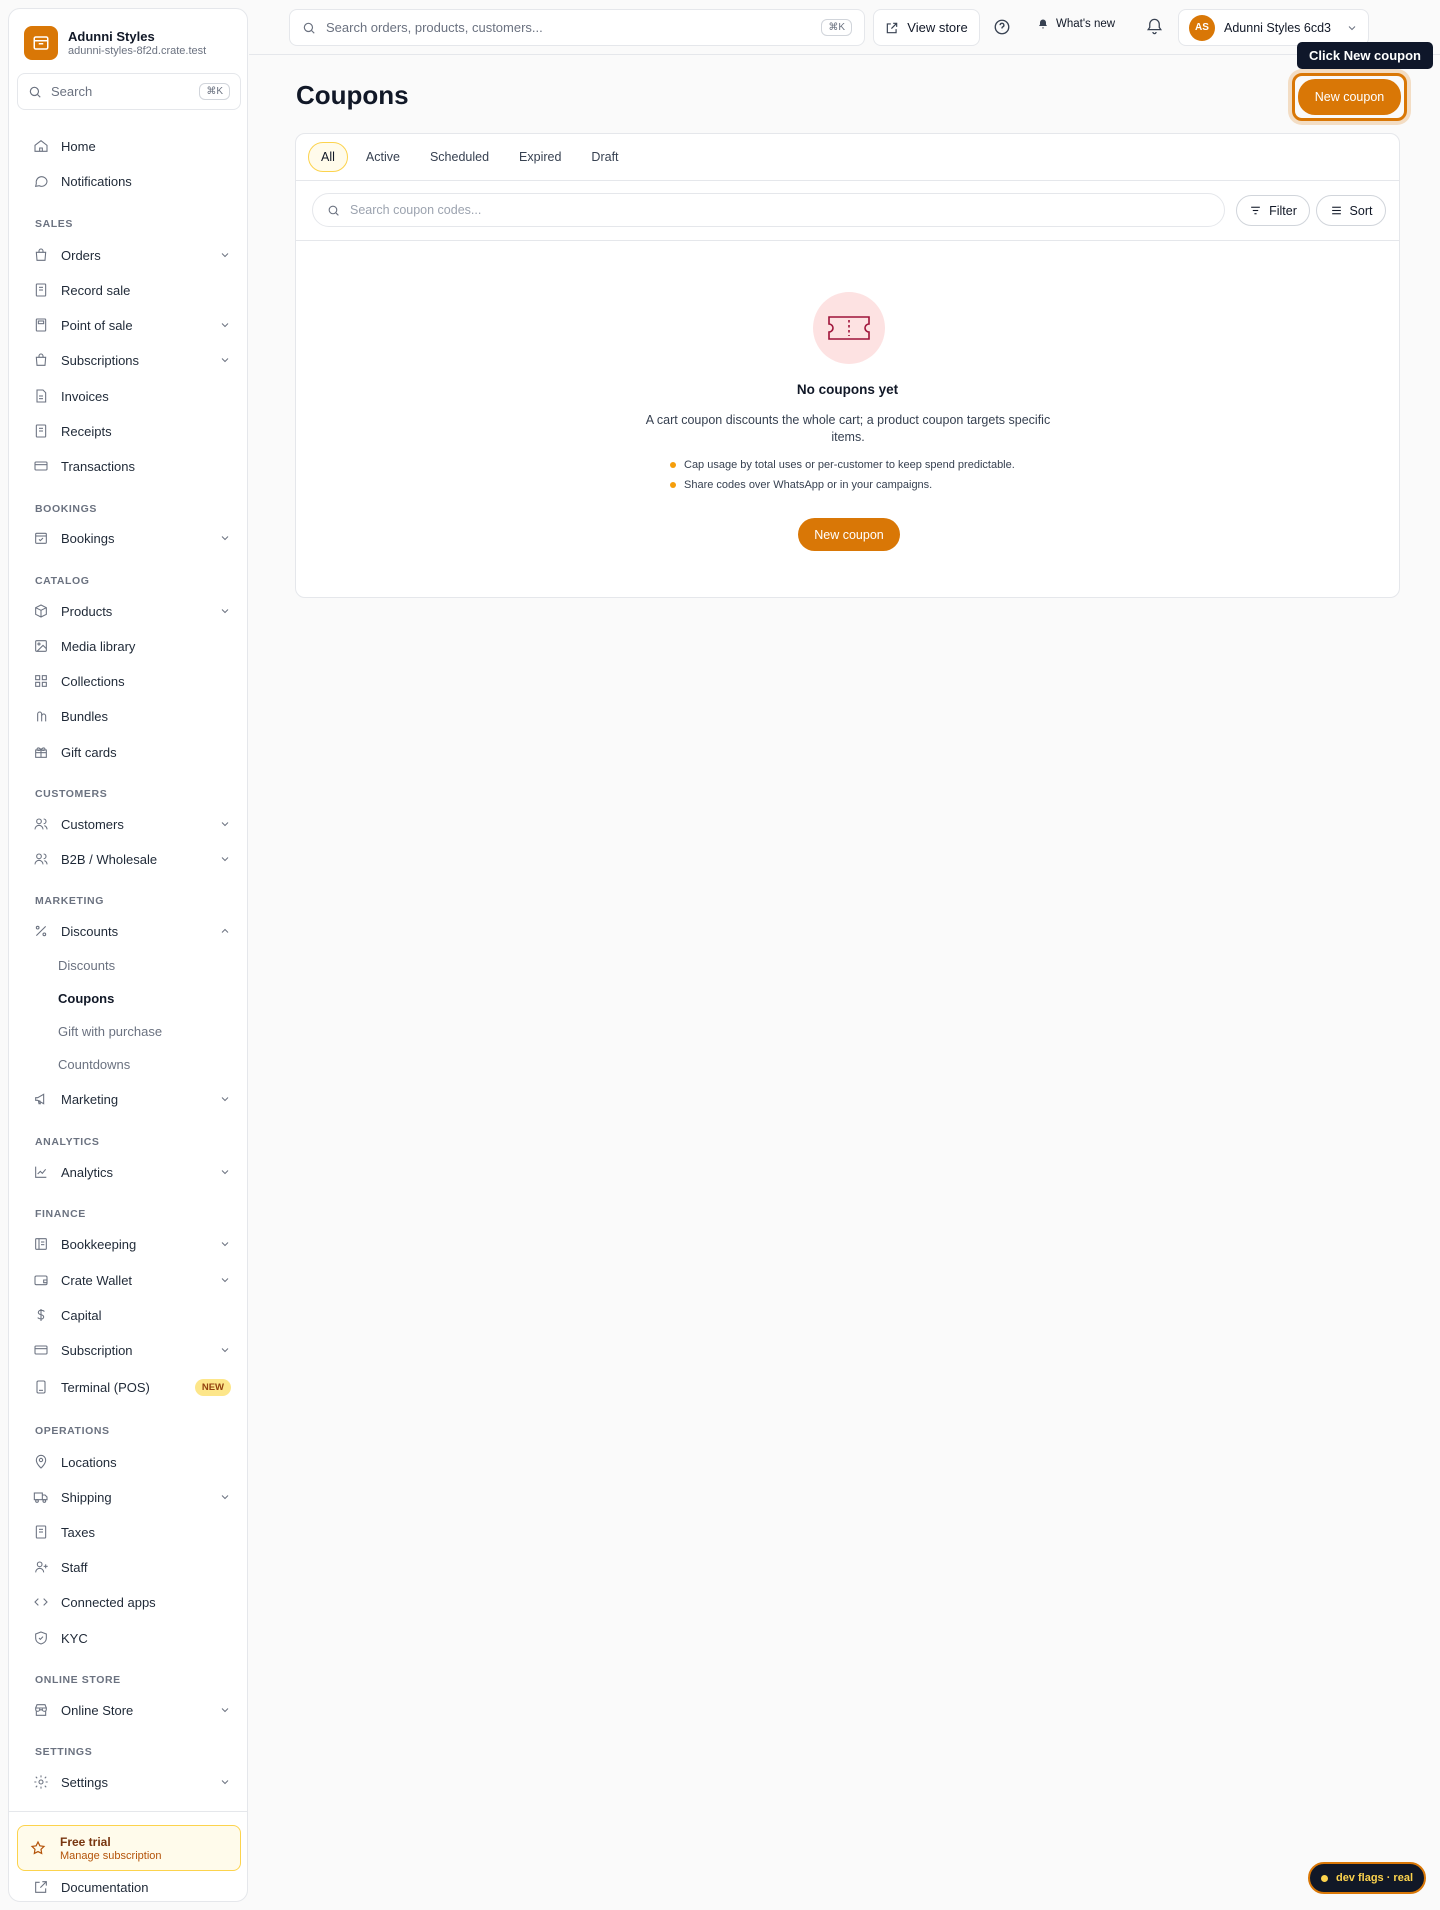 The width and height of the screenshot is (1440, 1910). Describe the element at coordinates (129, 824) in the screenshot. I see `sidebar-item-customers: Customers` at that location.